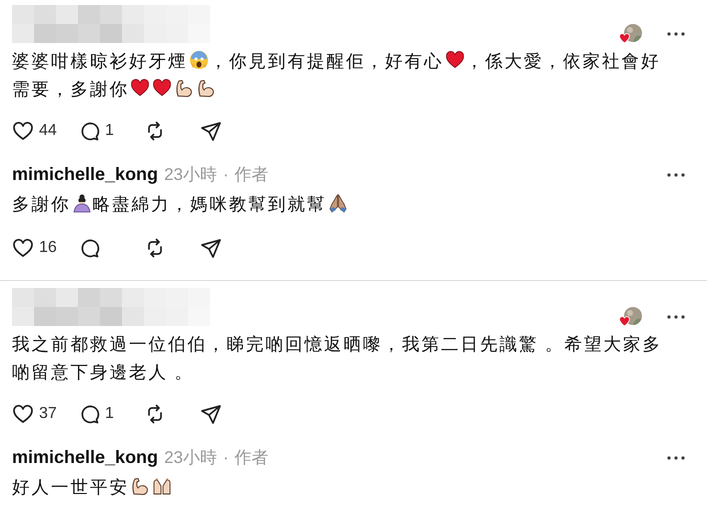  Describe the element at coordinates (338, 203) in the screenshot. I see `praying-hands-icon` at that location.